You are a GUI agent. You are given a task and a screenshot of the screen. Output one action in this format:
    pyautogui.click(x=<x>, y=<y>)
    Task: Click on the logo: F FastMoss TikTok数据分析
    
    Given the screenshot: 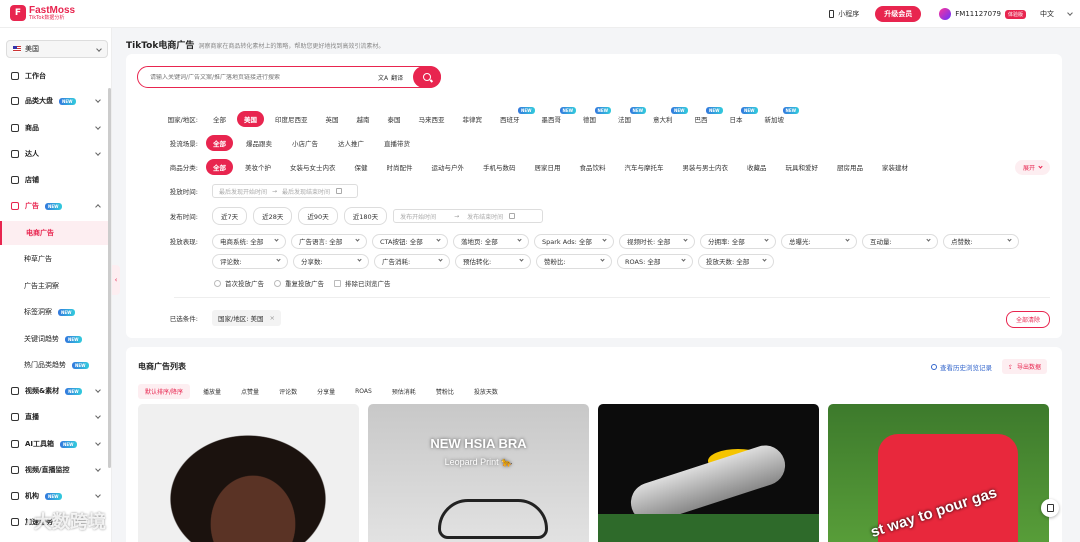 What is the action you would take?
    pyautogui.click(x=42, y=13)
    